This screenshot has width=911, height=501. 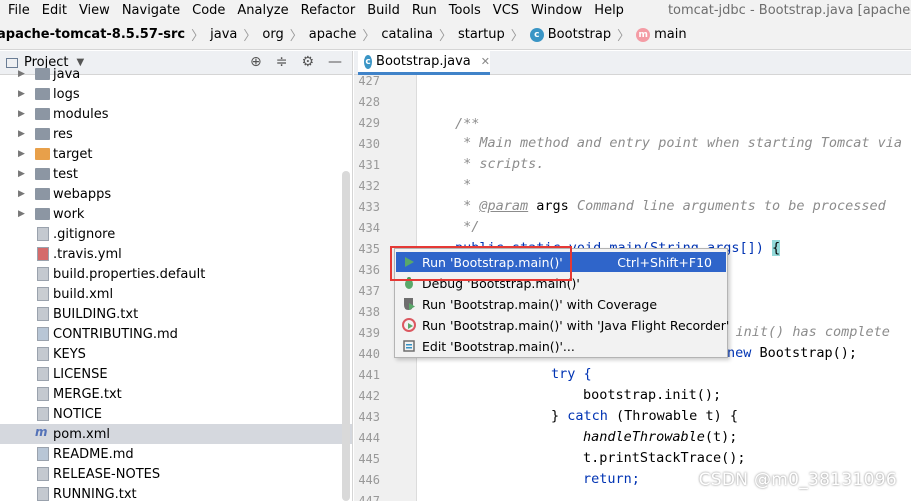 I want to click on breadcrumb-apache: apache, so click(x=333, y=34).